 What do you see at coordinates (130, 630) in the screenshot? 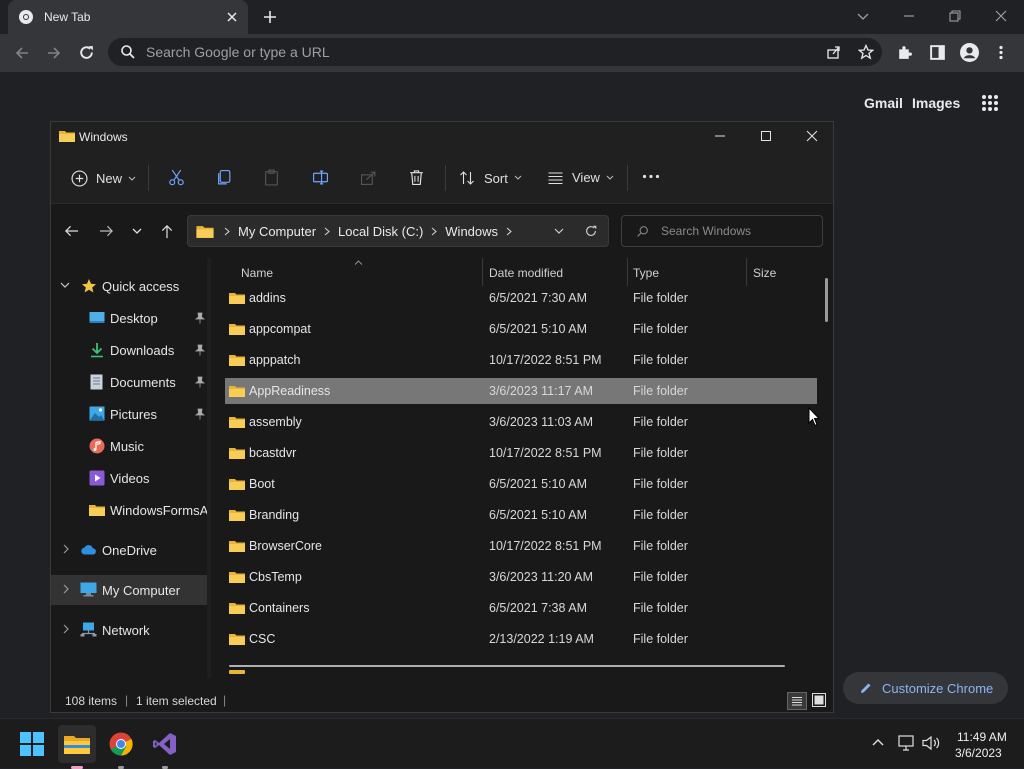
I see `nav-network: Network` at bounding box center [130, 630].